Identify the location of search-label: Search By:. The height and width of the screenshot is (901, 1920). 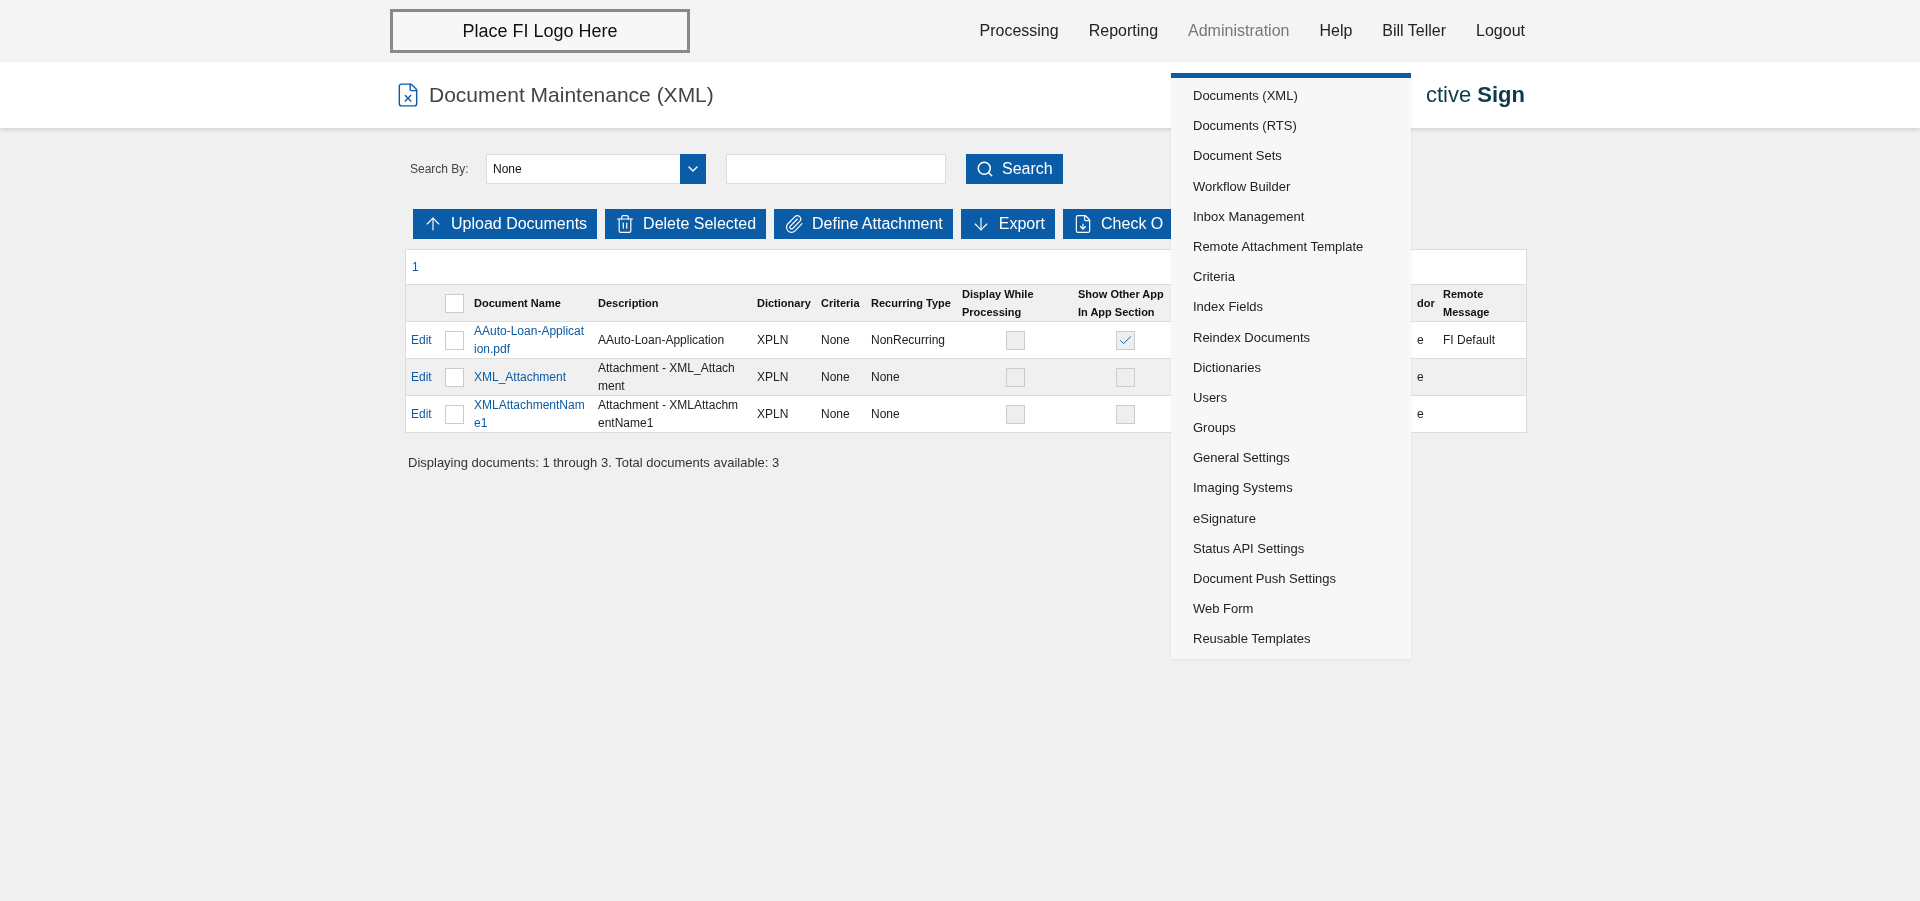
(440, 169).